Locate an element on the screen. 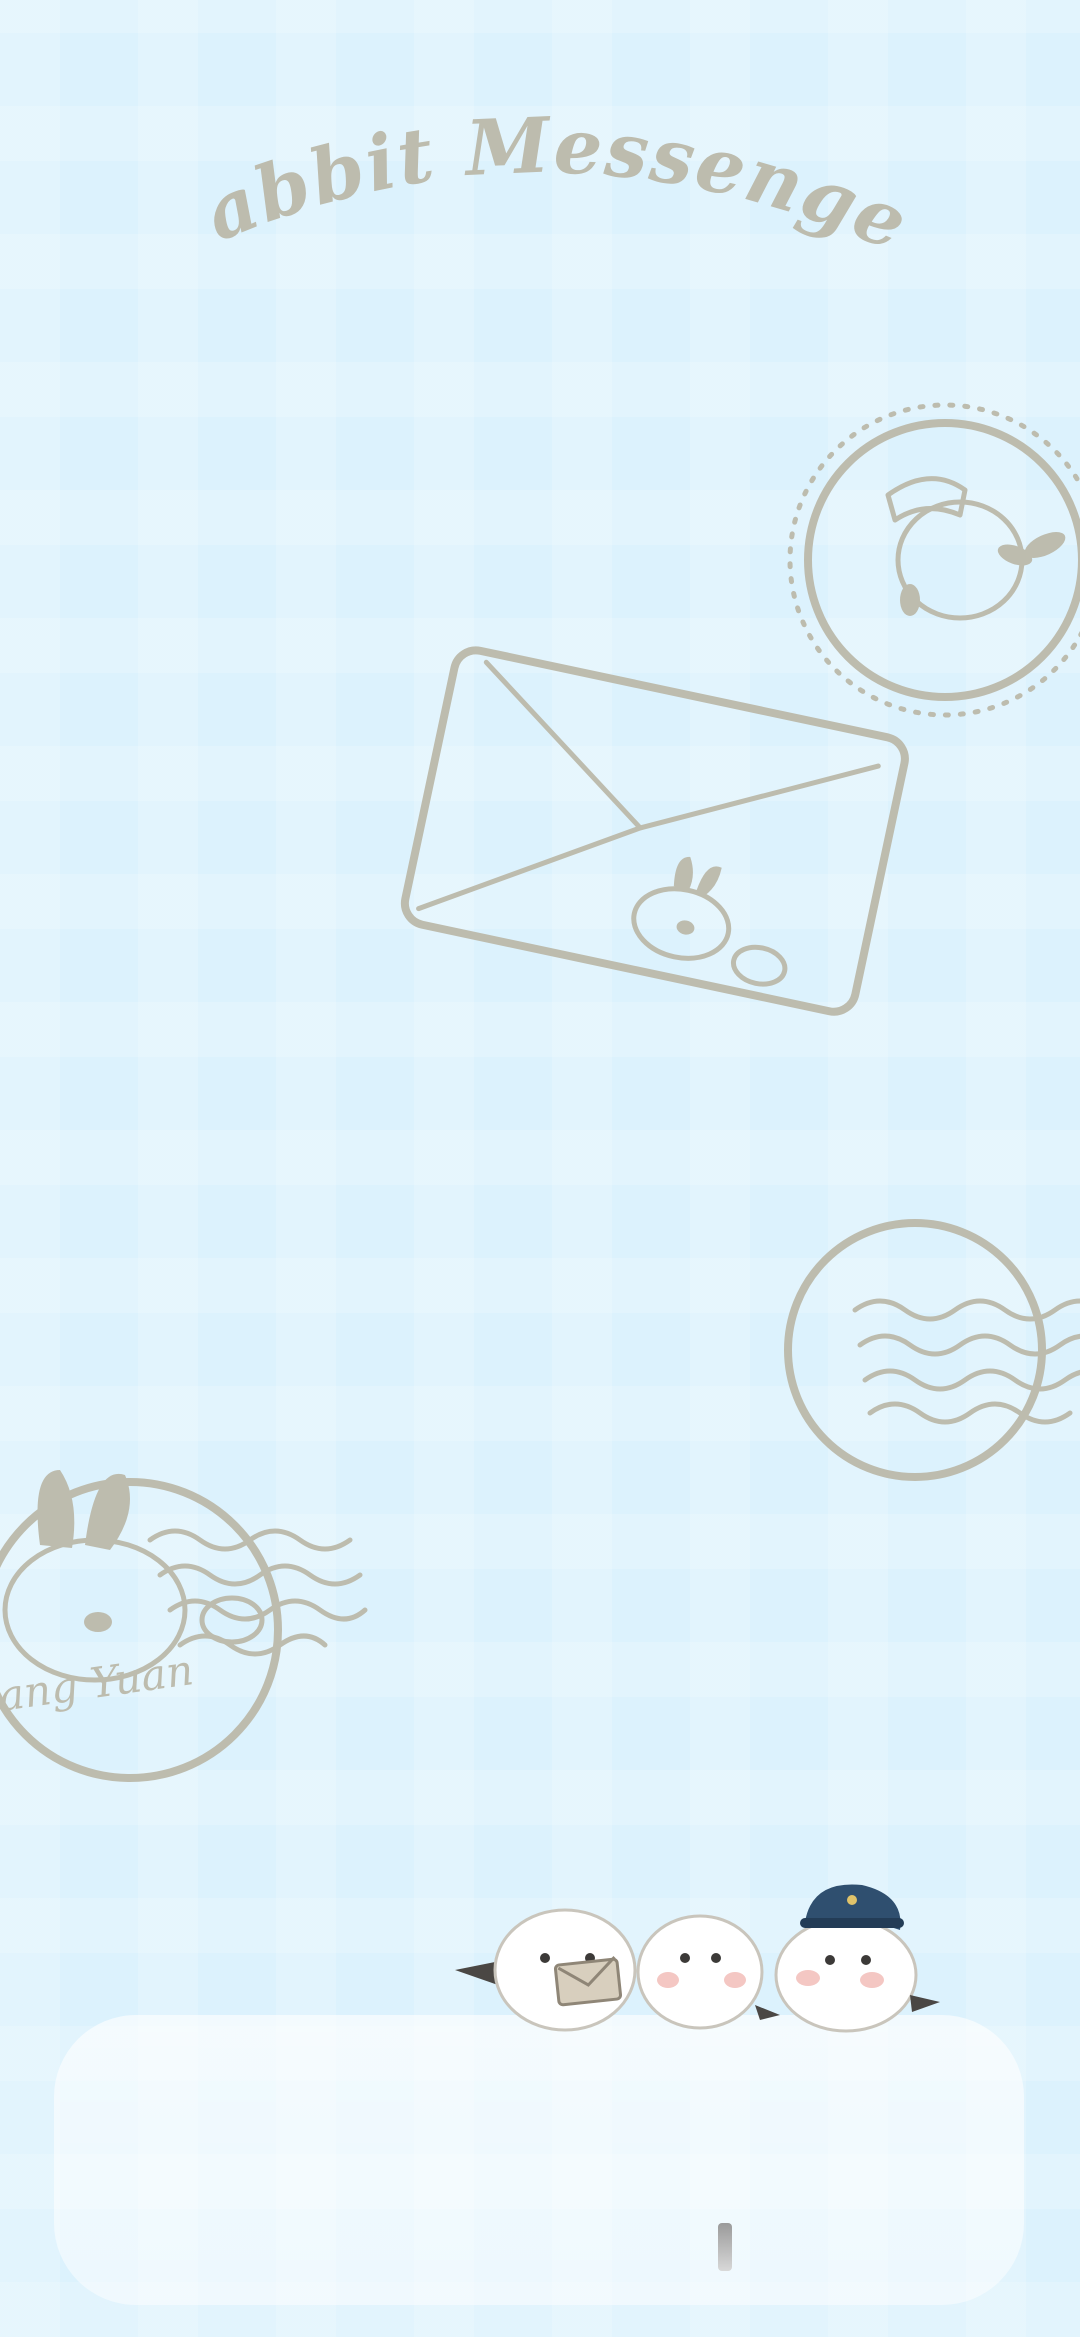 The width and height of the screenshot is (1080, 2337). svg-text: Rabbit Messenger is located at coordinates (461, 134).